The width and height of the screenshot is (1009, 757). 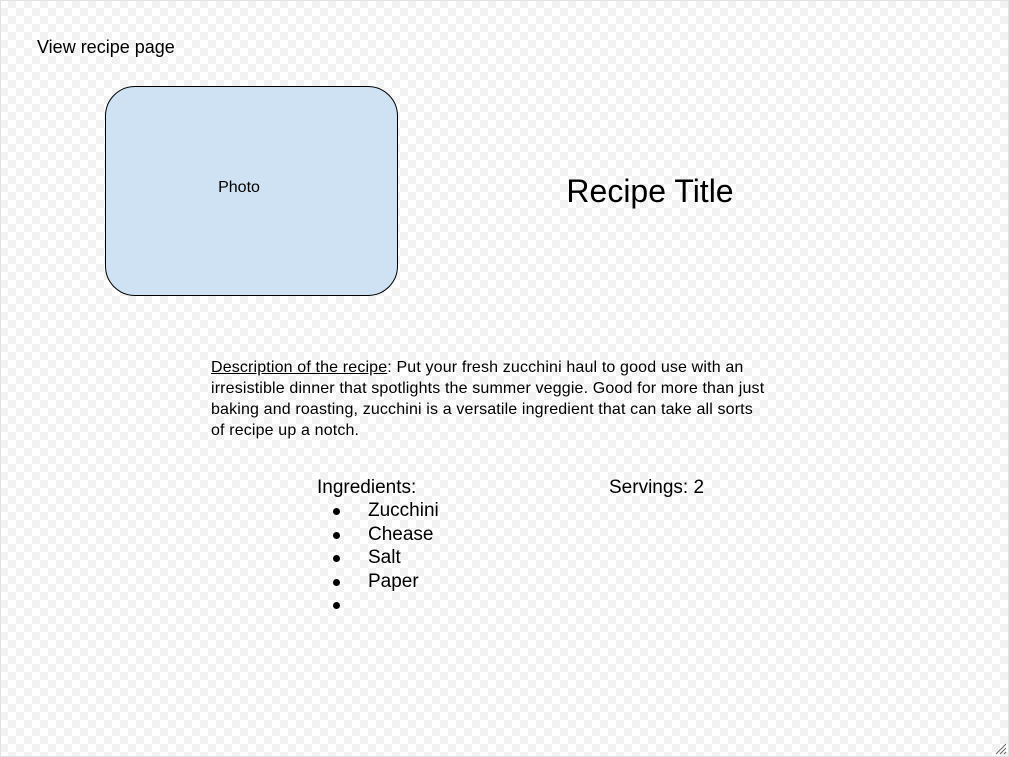 I want to click on ingredient-label: Zucchini, so click(x=403, y=510).